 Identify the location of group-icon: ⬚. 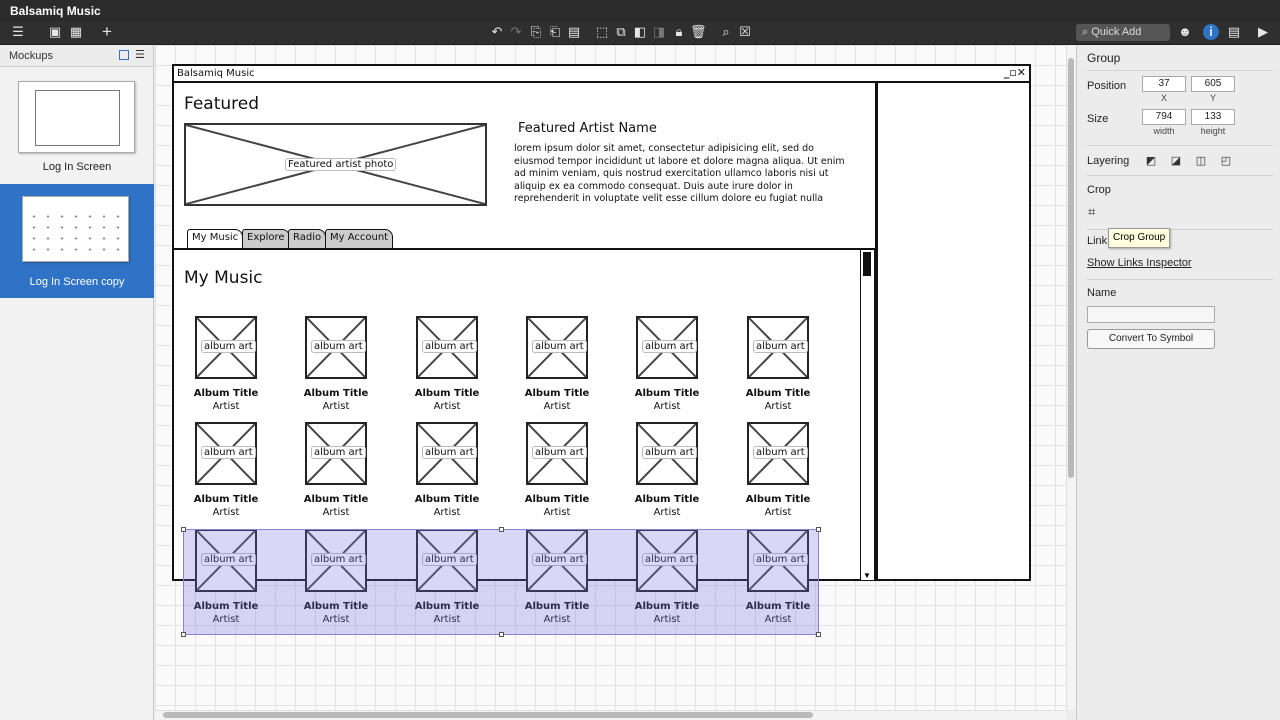
(602, 32).